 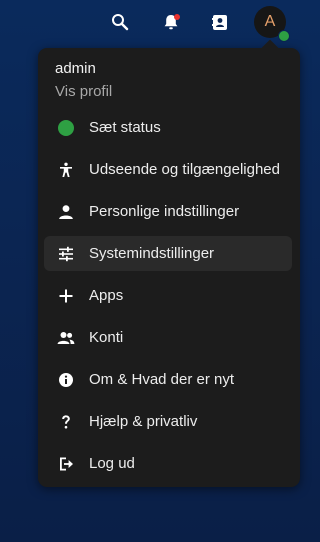 What do you see at coordinates (270, 21) in the screenshot?
I see `avatar-letter: A` at bounding box center [270, 21].